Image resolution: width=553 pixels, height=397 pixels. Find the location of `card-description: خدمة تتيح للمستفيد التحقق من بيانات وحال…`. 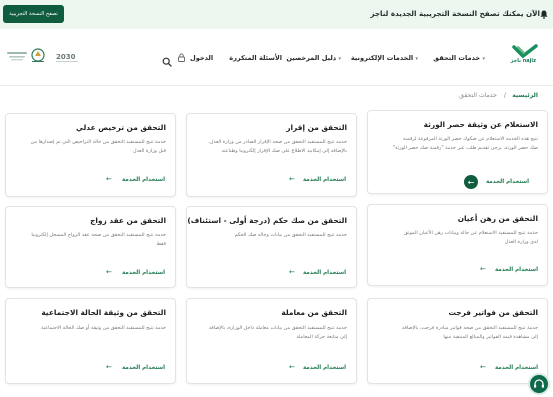

card-description: خدمة تتيح للمستفيد التحقق من بيانات وحال… is located at coordinates (267, 235).